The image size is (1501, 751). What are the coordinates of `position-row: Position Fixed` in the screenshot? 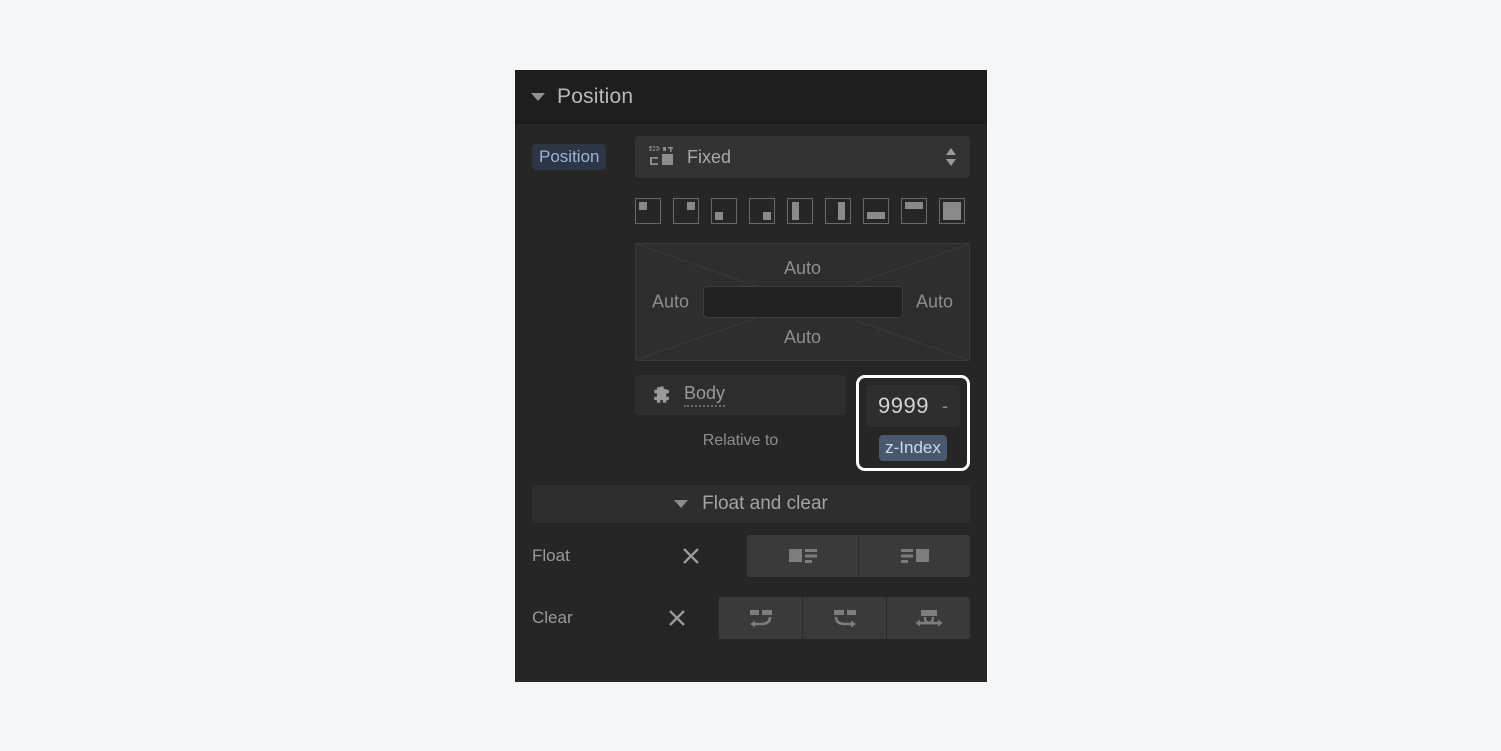 It's located at (751, 157).